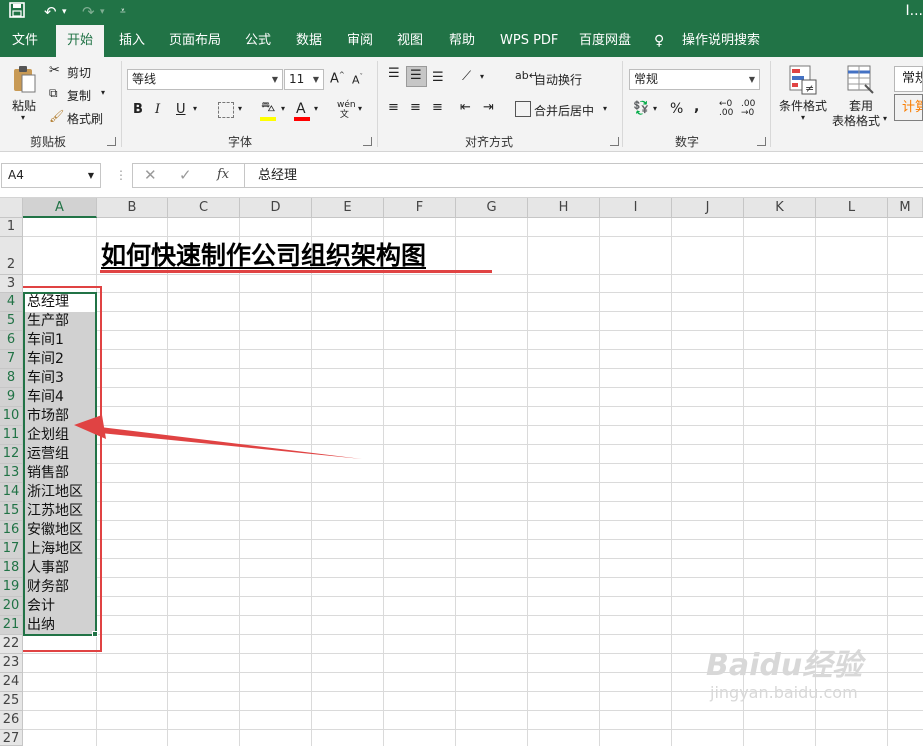 This screenshot has width=923, height=746. I want to click on row-header-2: 2, so click(11, 256).